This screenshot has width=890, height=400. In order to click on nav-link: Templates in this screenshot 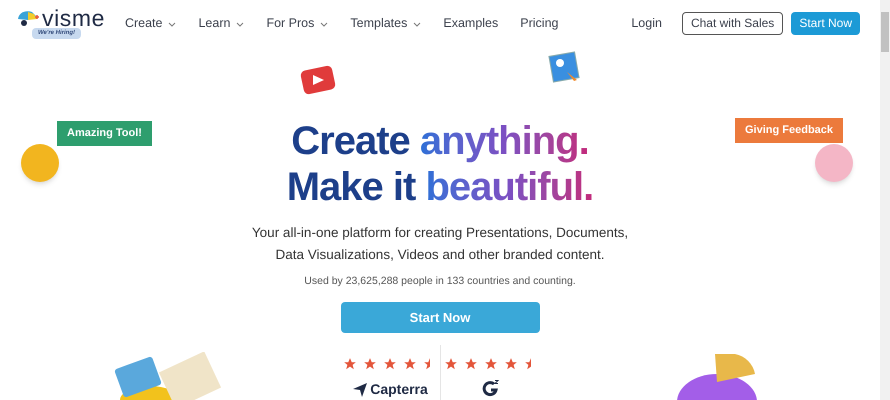, I will do `click(386, 23)`.